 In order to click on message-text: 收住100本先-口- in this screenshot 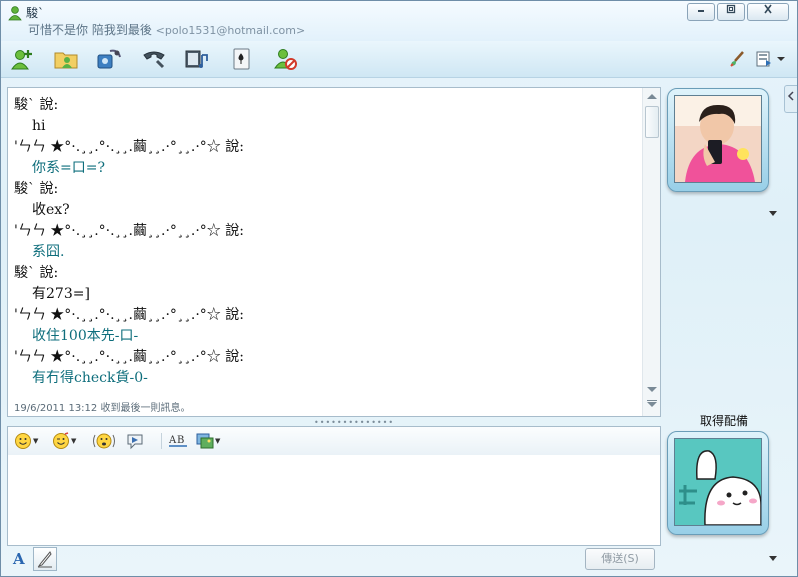, I will do `click(85, 336)`.